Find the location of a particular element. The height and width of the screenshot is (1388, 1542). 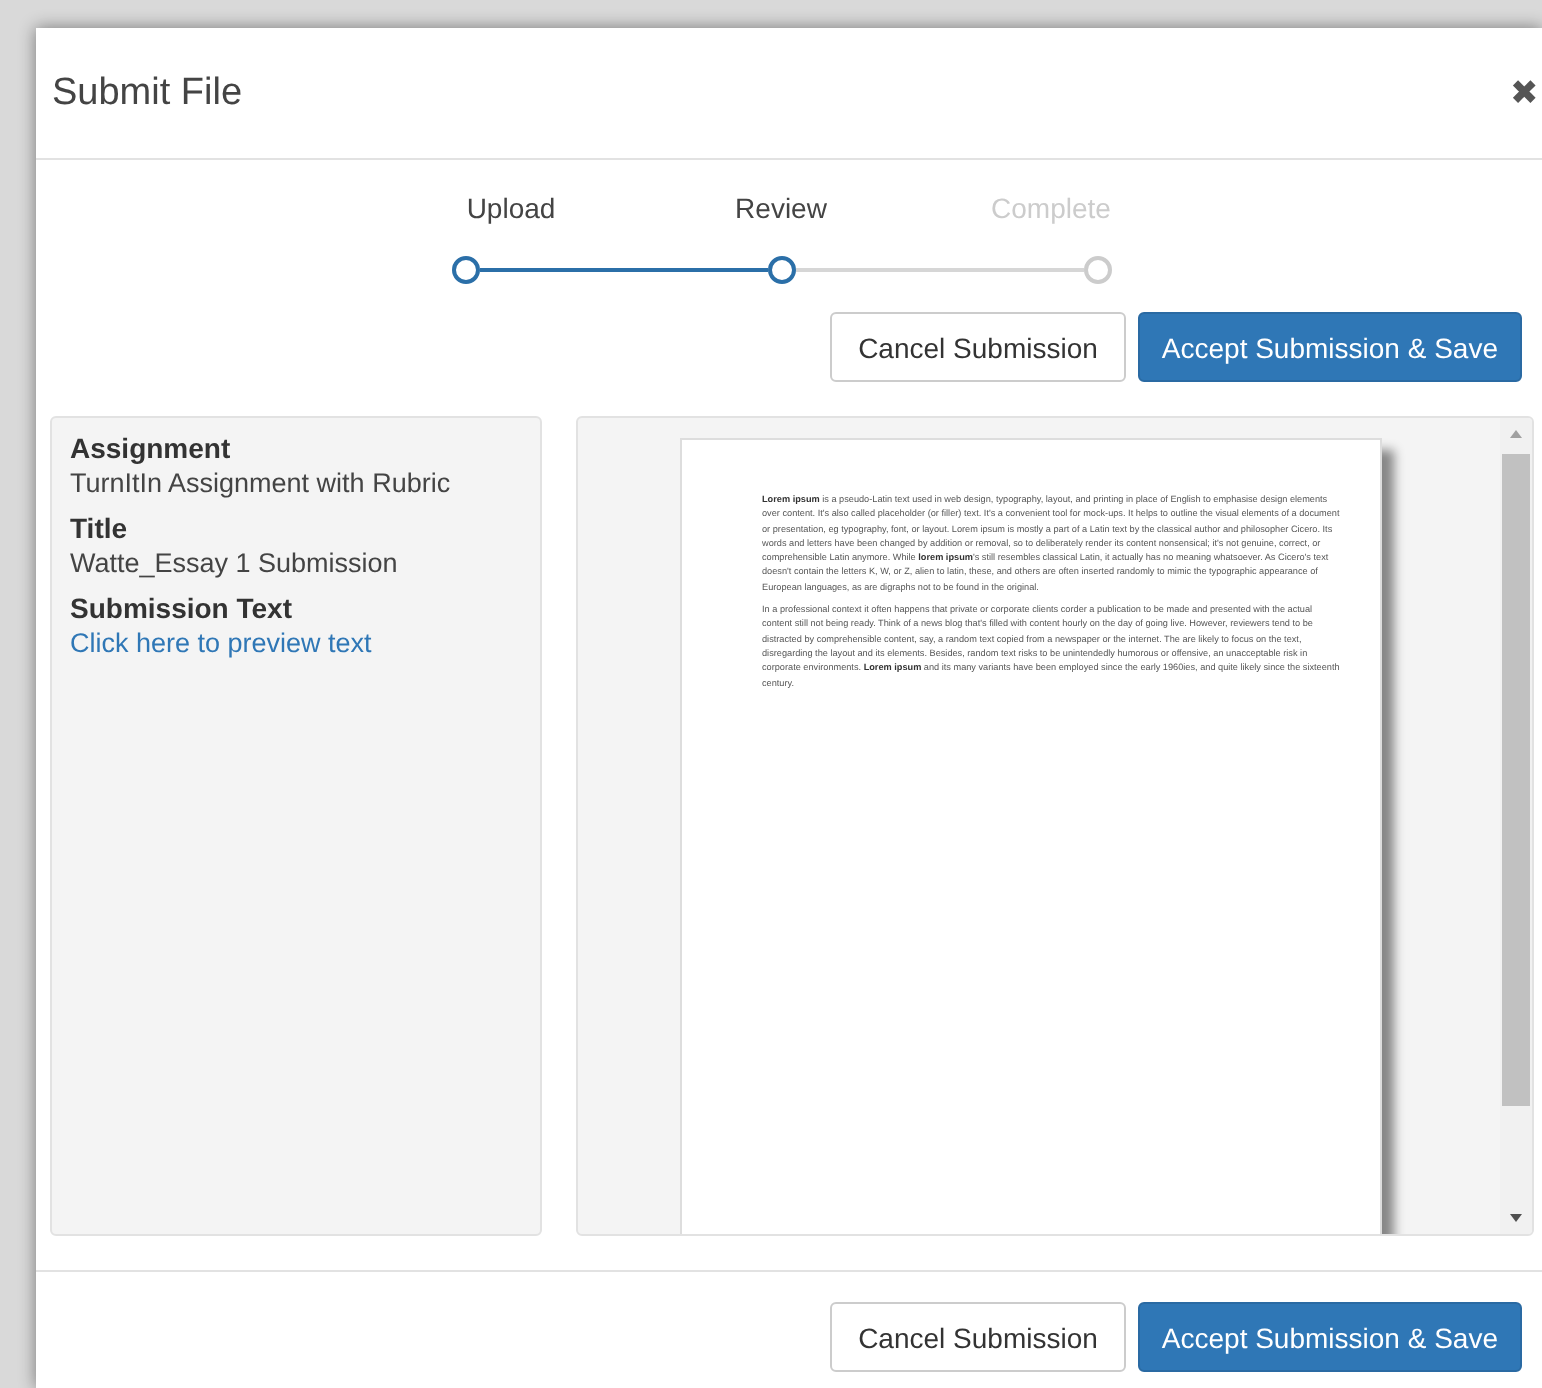

field-value: Watte_Essay 1 Submission is located at coordinates (235, 563).